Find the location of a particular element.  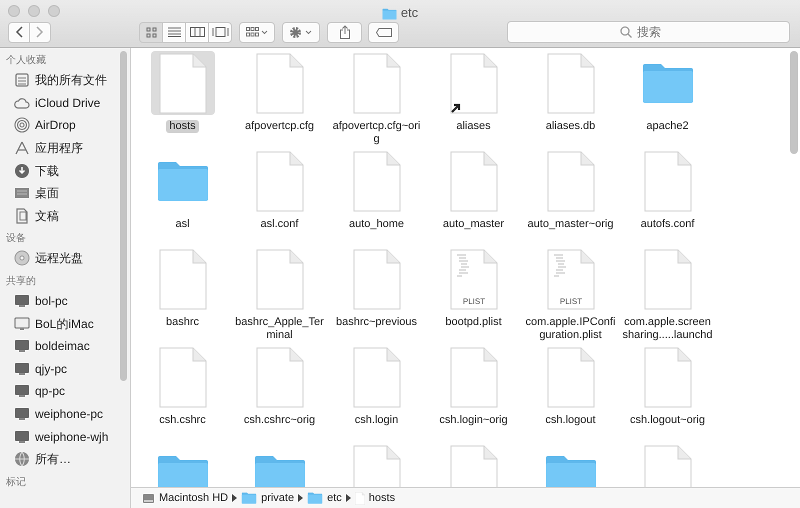

path-item: private is located at coordinates (267, 498).